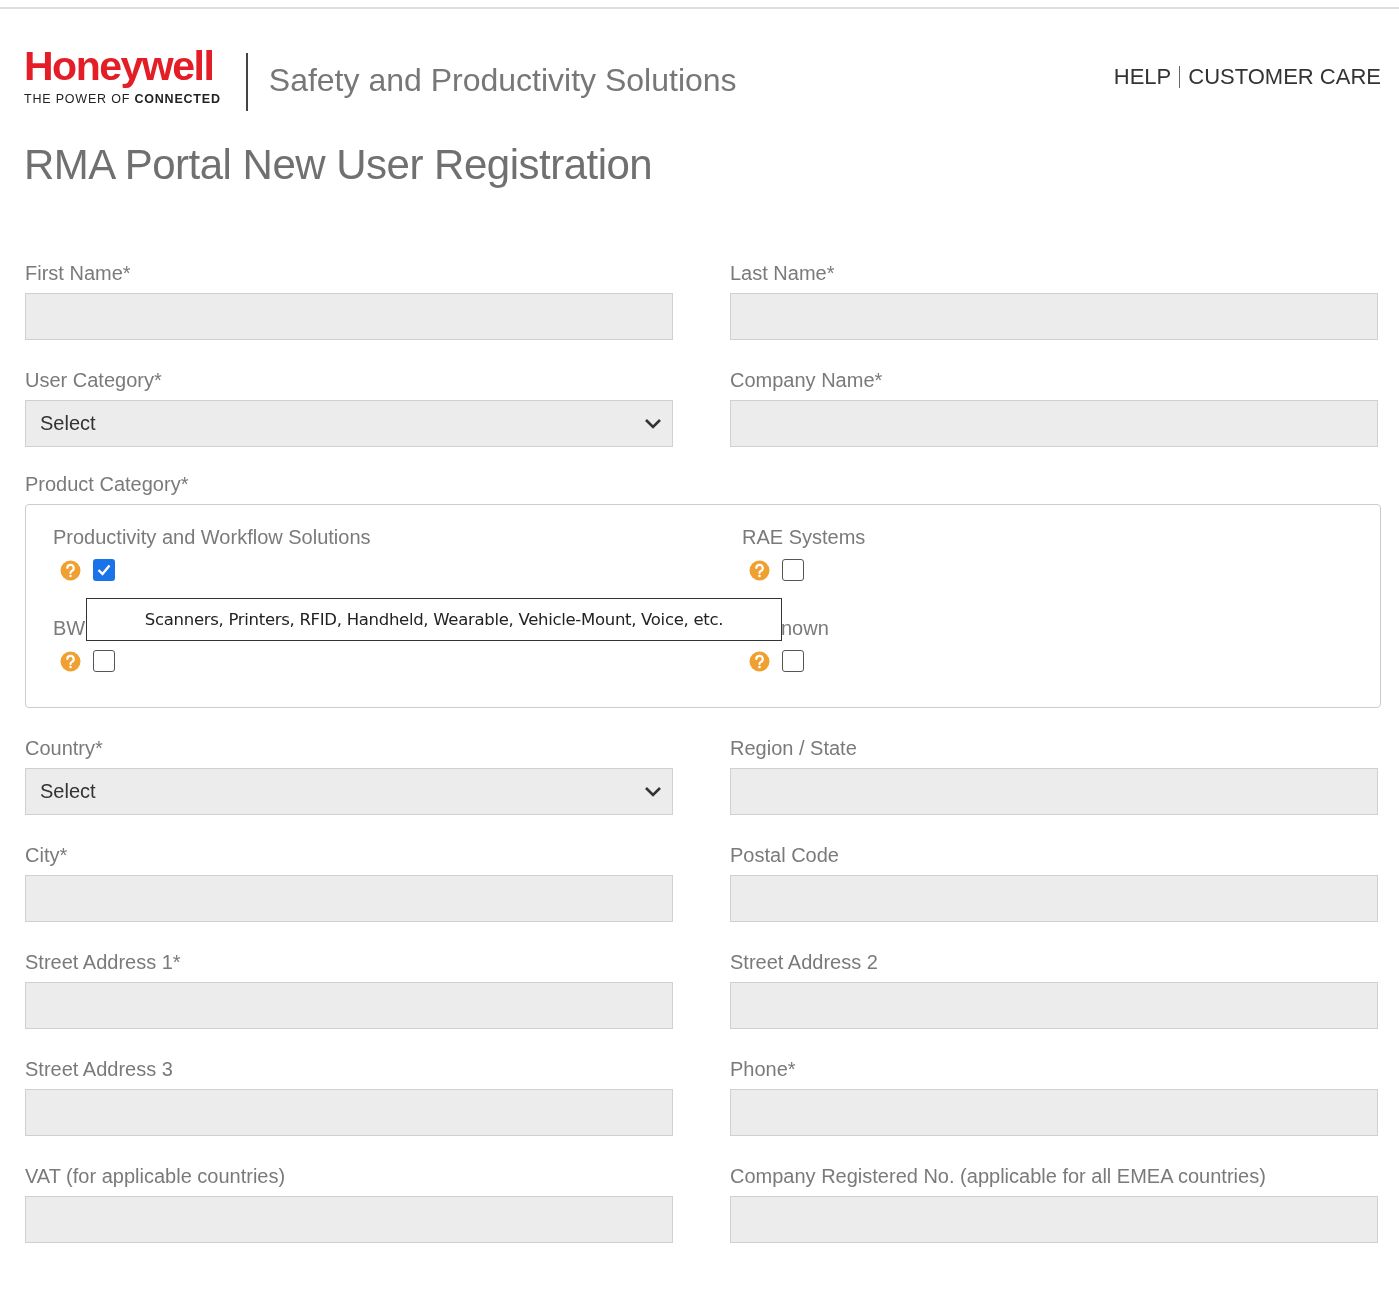  What do you see at coordinates (434, 619) in the screenshot?
I see `tooltip: Scanners, Printers, RFID, Handheld, Wearable, Vehicle-Mount, Voice, etc.` at bounding box center [434, 619].